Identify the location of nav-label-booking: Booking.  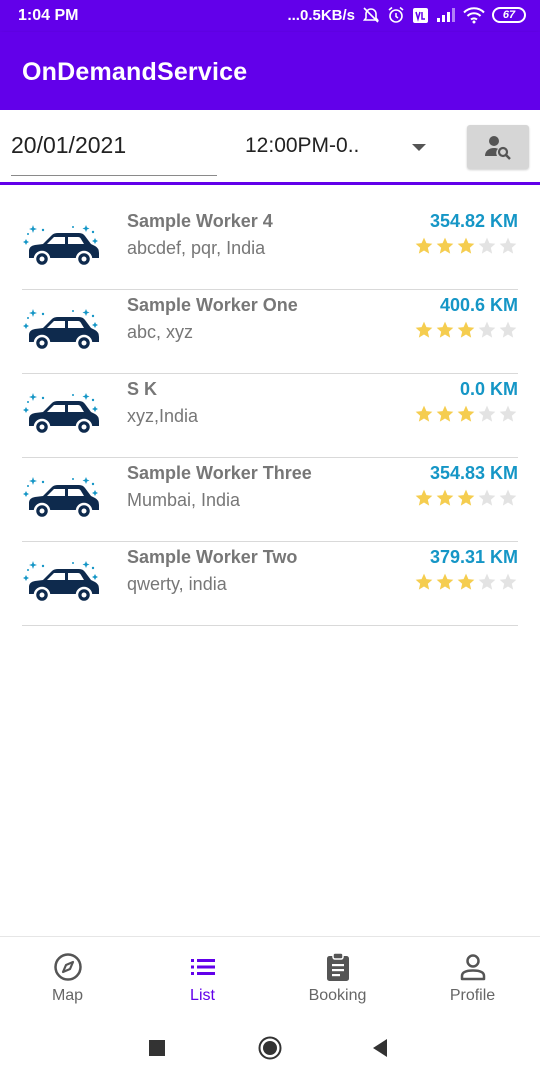
(337, 995).